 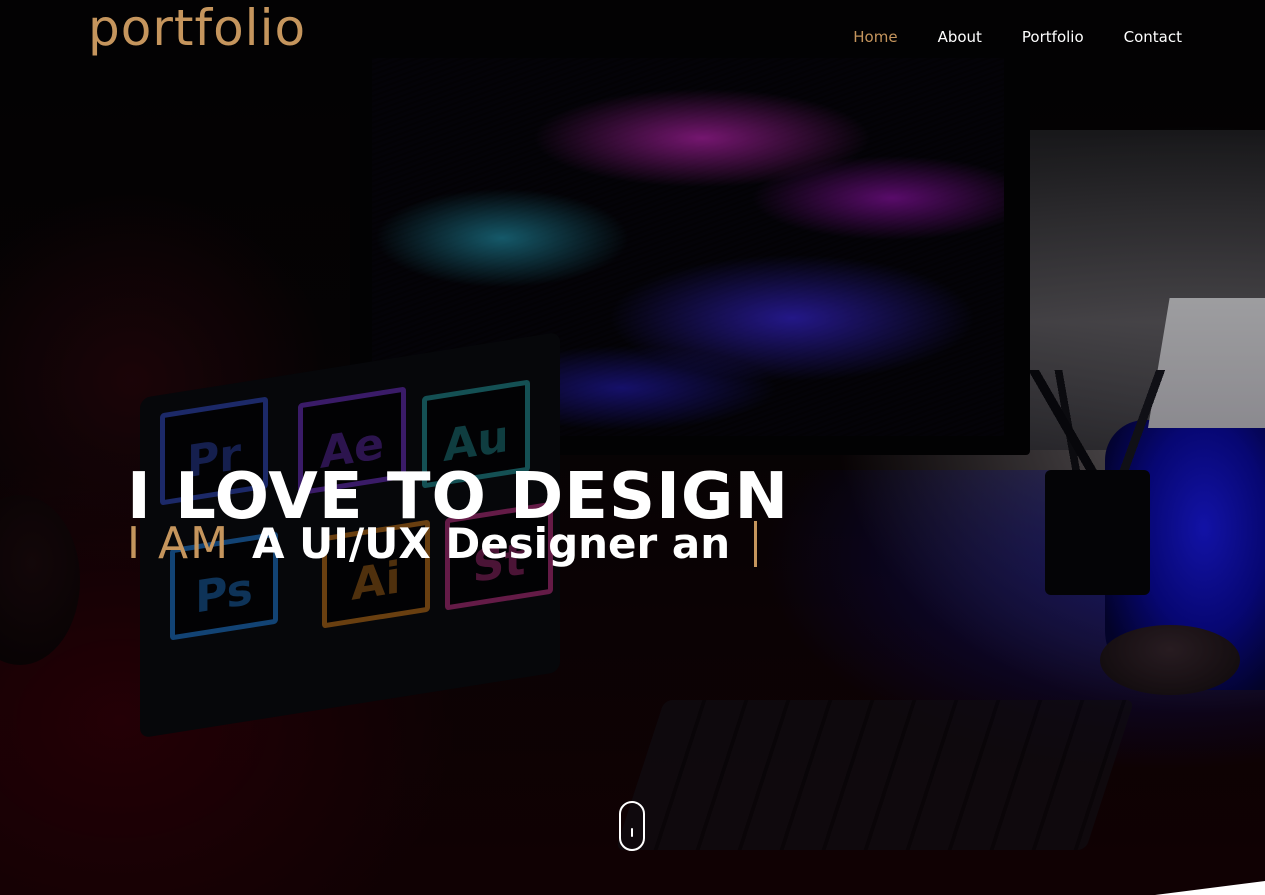 What do you see at coordinates (632, 832) in the screenshot?
I see `scroll-wheel` at bounding box center [632, 832].